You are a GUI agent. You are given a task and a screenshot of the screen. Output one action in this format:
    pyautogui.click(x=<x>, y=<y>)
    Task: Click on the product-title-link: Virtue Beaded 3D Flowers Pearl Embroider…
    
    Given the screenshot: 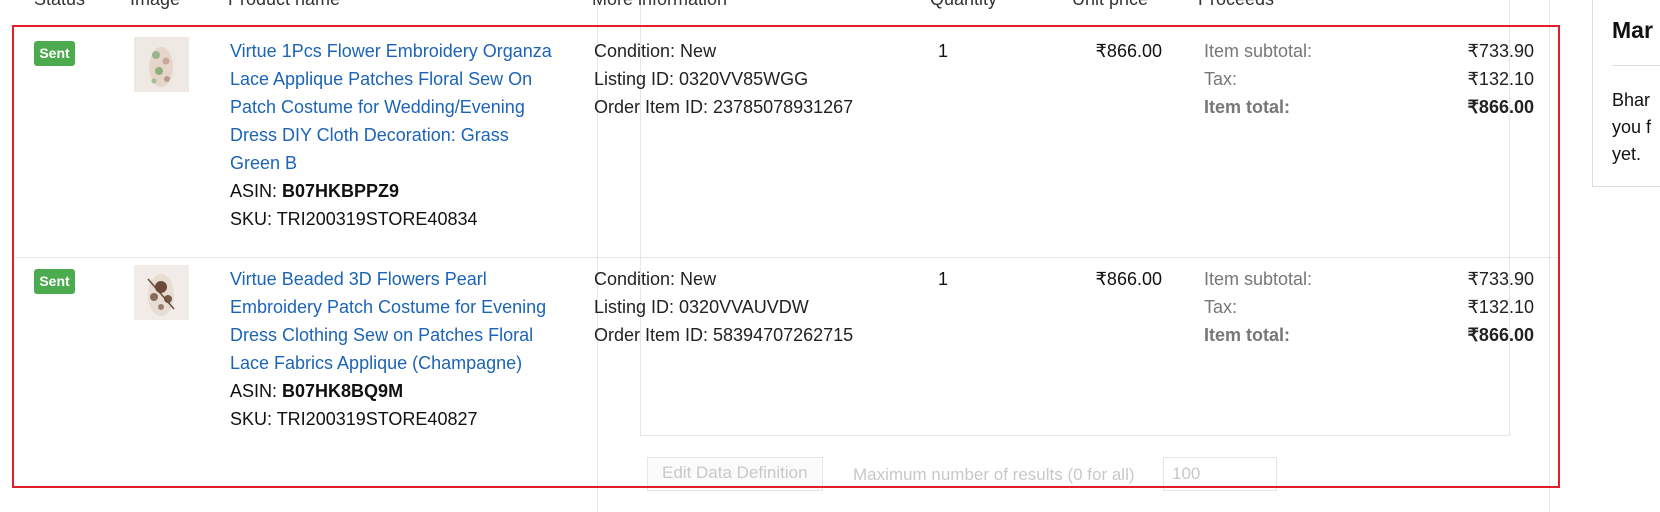 What is the action you would take?
    pyautogui.click(x=395, y=321)
    